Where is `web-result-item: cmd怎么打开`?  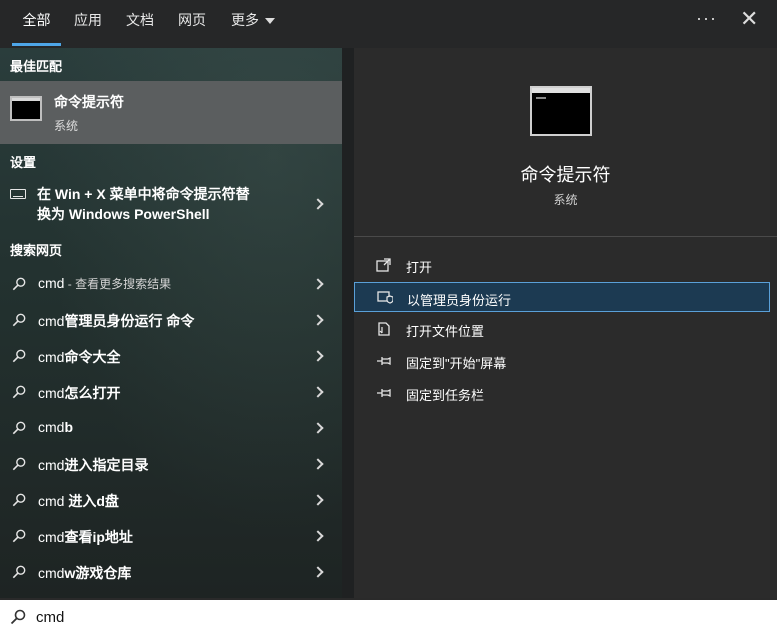 web-result-item: cmd怎么打开 is located at coordinates (171, 392).